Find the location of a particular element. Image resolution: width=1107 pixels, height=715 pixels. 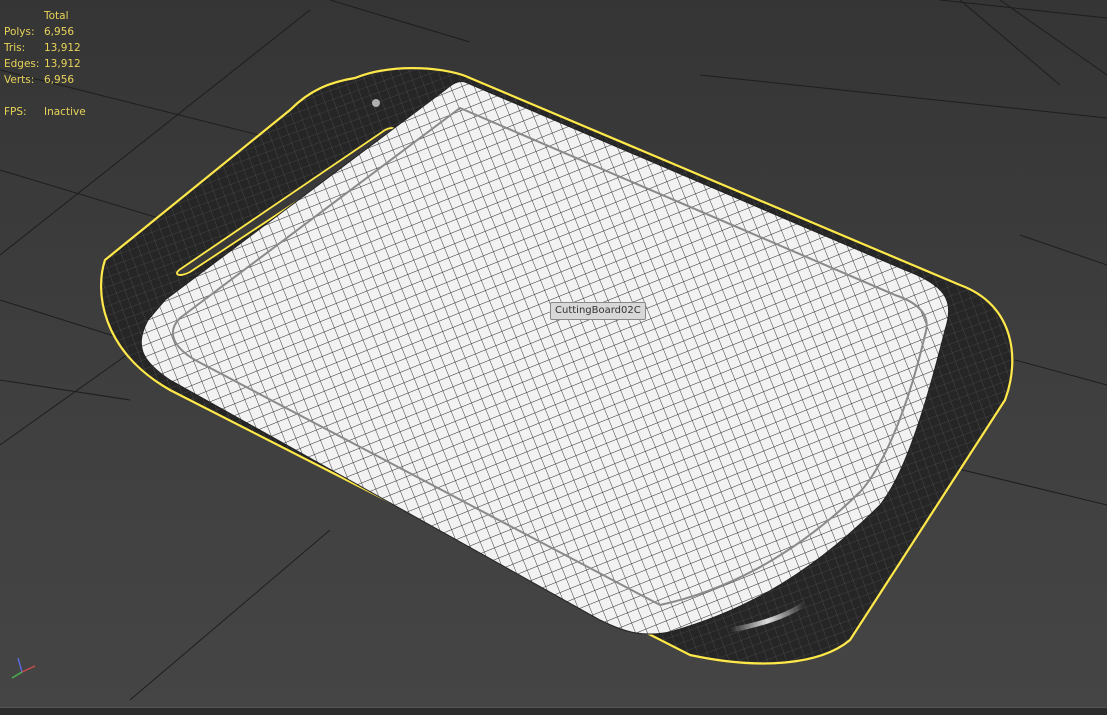

fps-value: Inactive is located at coordinates (65, 112).